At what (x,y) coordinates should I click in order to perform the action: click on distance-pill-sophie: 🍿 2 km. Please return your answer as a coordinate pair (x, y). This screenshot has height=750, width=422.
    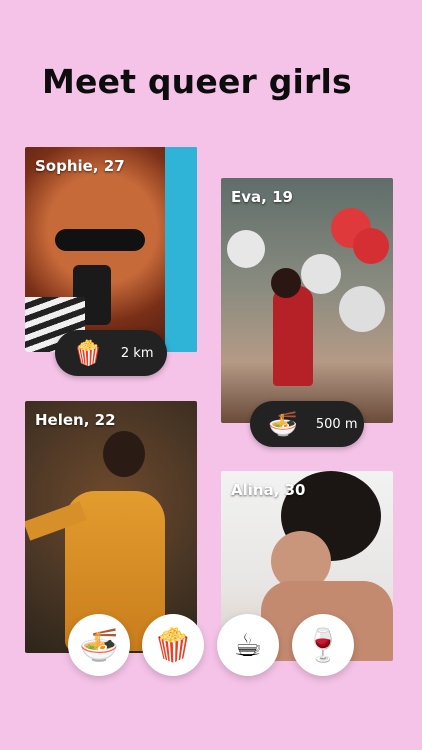
    Looking at the image, I should click on (111, 353).